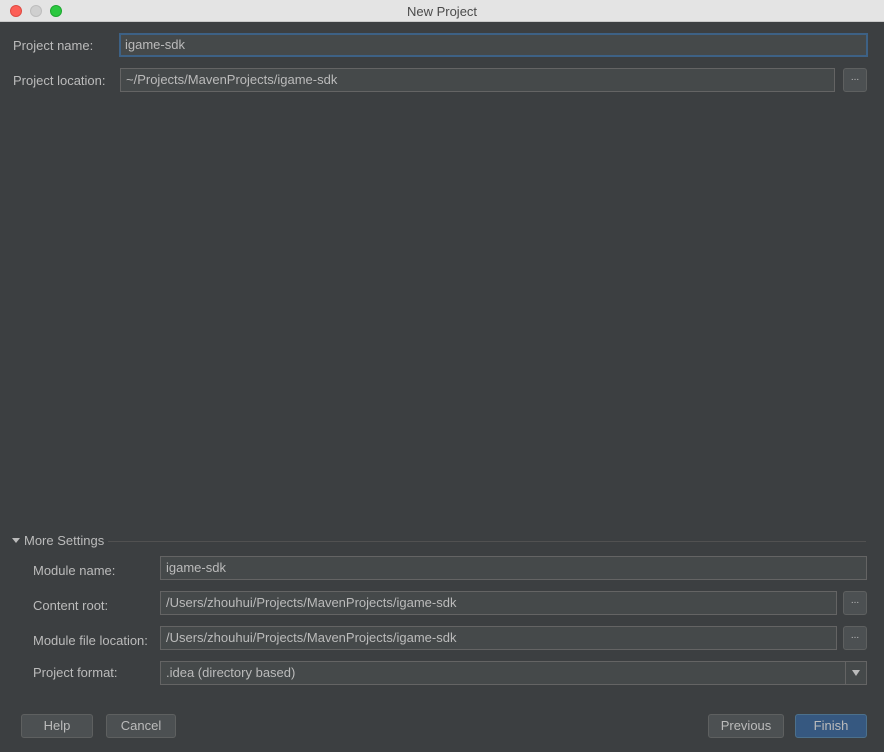 Image resolution: width=884 pixels, height=752 pixels. What do you see at coordinates (16, 541) in the screenshot?
I see `triangle-down-icon` at bounding box center [16, 541].